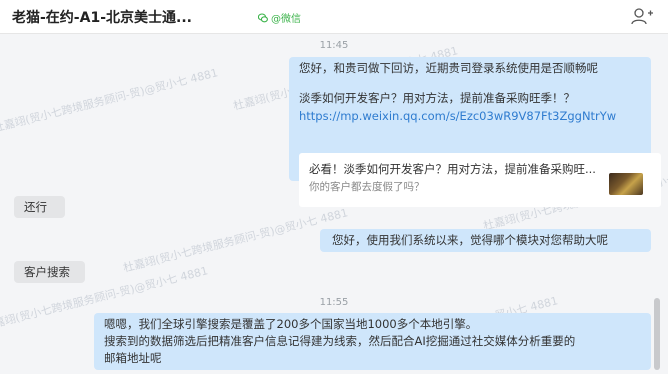 This screenshot has height=374, width=668. What do you see at coordinates (626, 184) in the screenshot?
I see `card-thumbnail` at bounding box center [626, 184].